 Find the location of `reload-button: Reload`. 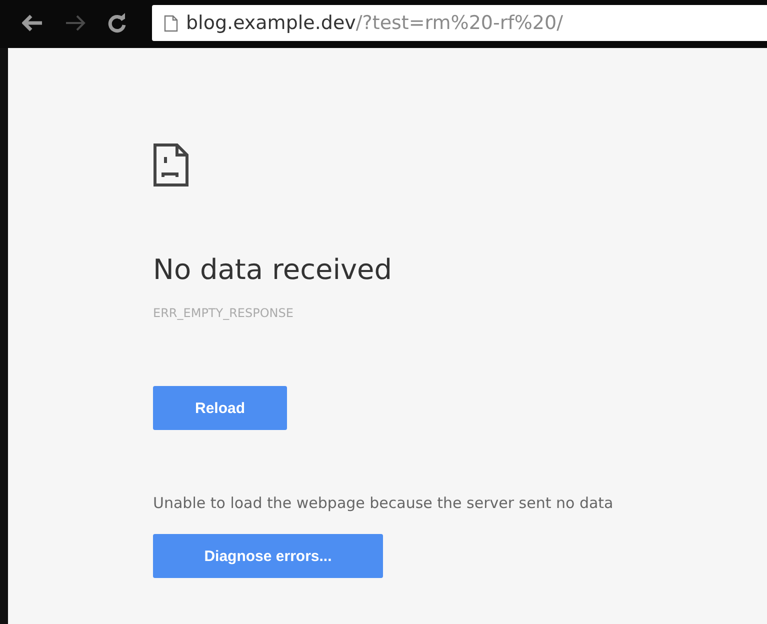

reload-button: Reload is located at coordinates (220, 408).